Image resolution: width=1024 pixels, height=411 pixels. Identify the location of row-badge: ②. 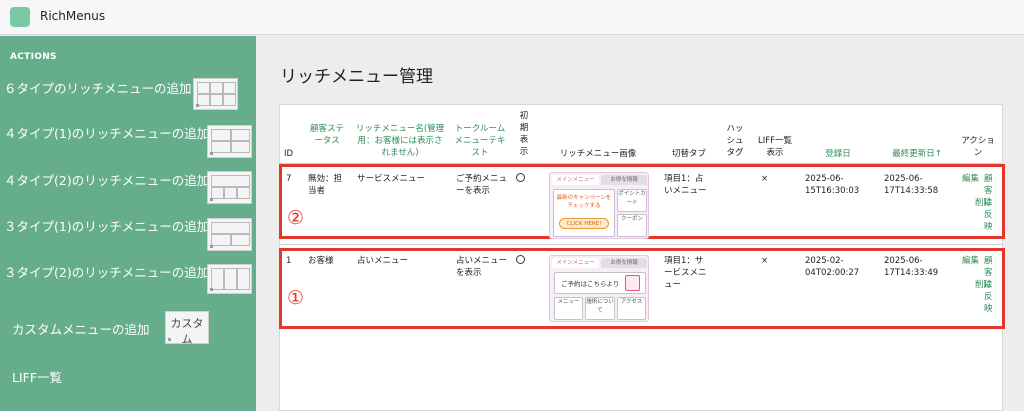
(296, 218).